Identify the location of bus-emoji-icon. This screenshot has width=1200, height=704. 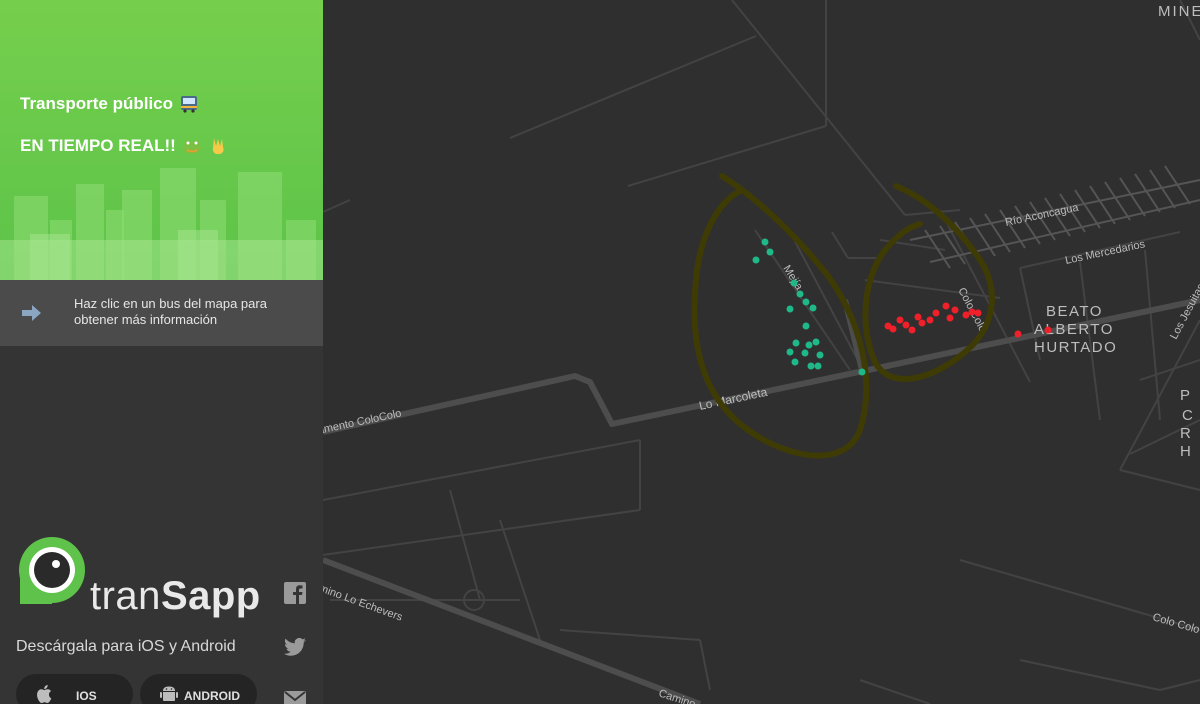
(189, 104).